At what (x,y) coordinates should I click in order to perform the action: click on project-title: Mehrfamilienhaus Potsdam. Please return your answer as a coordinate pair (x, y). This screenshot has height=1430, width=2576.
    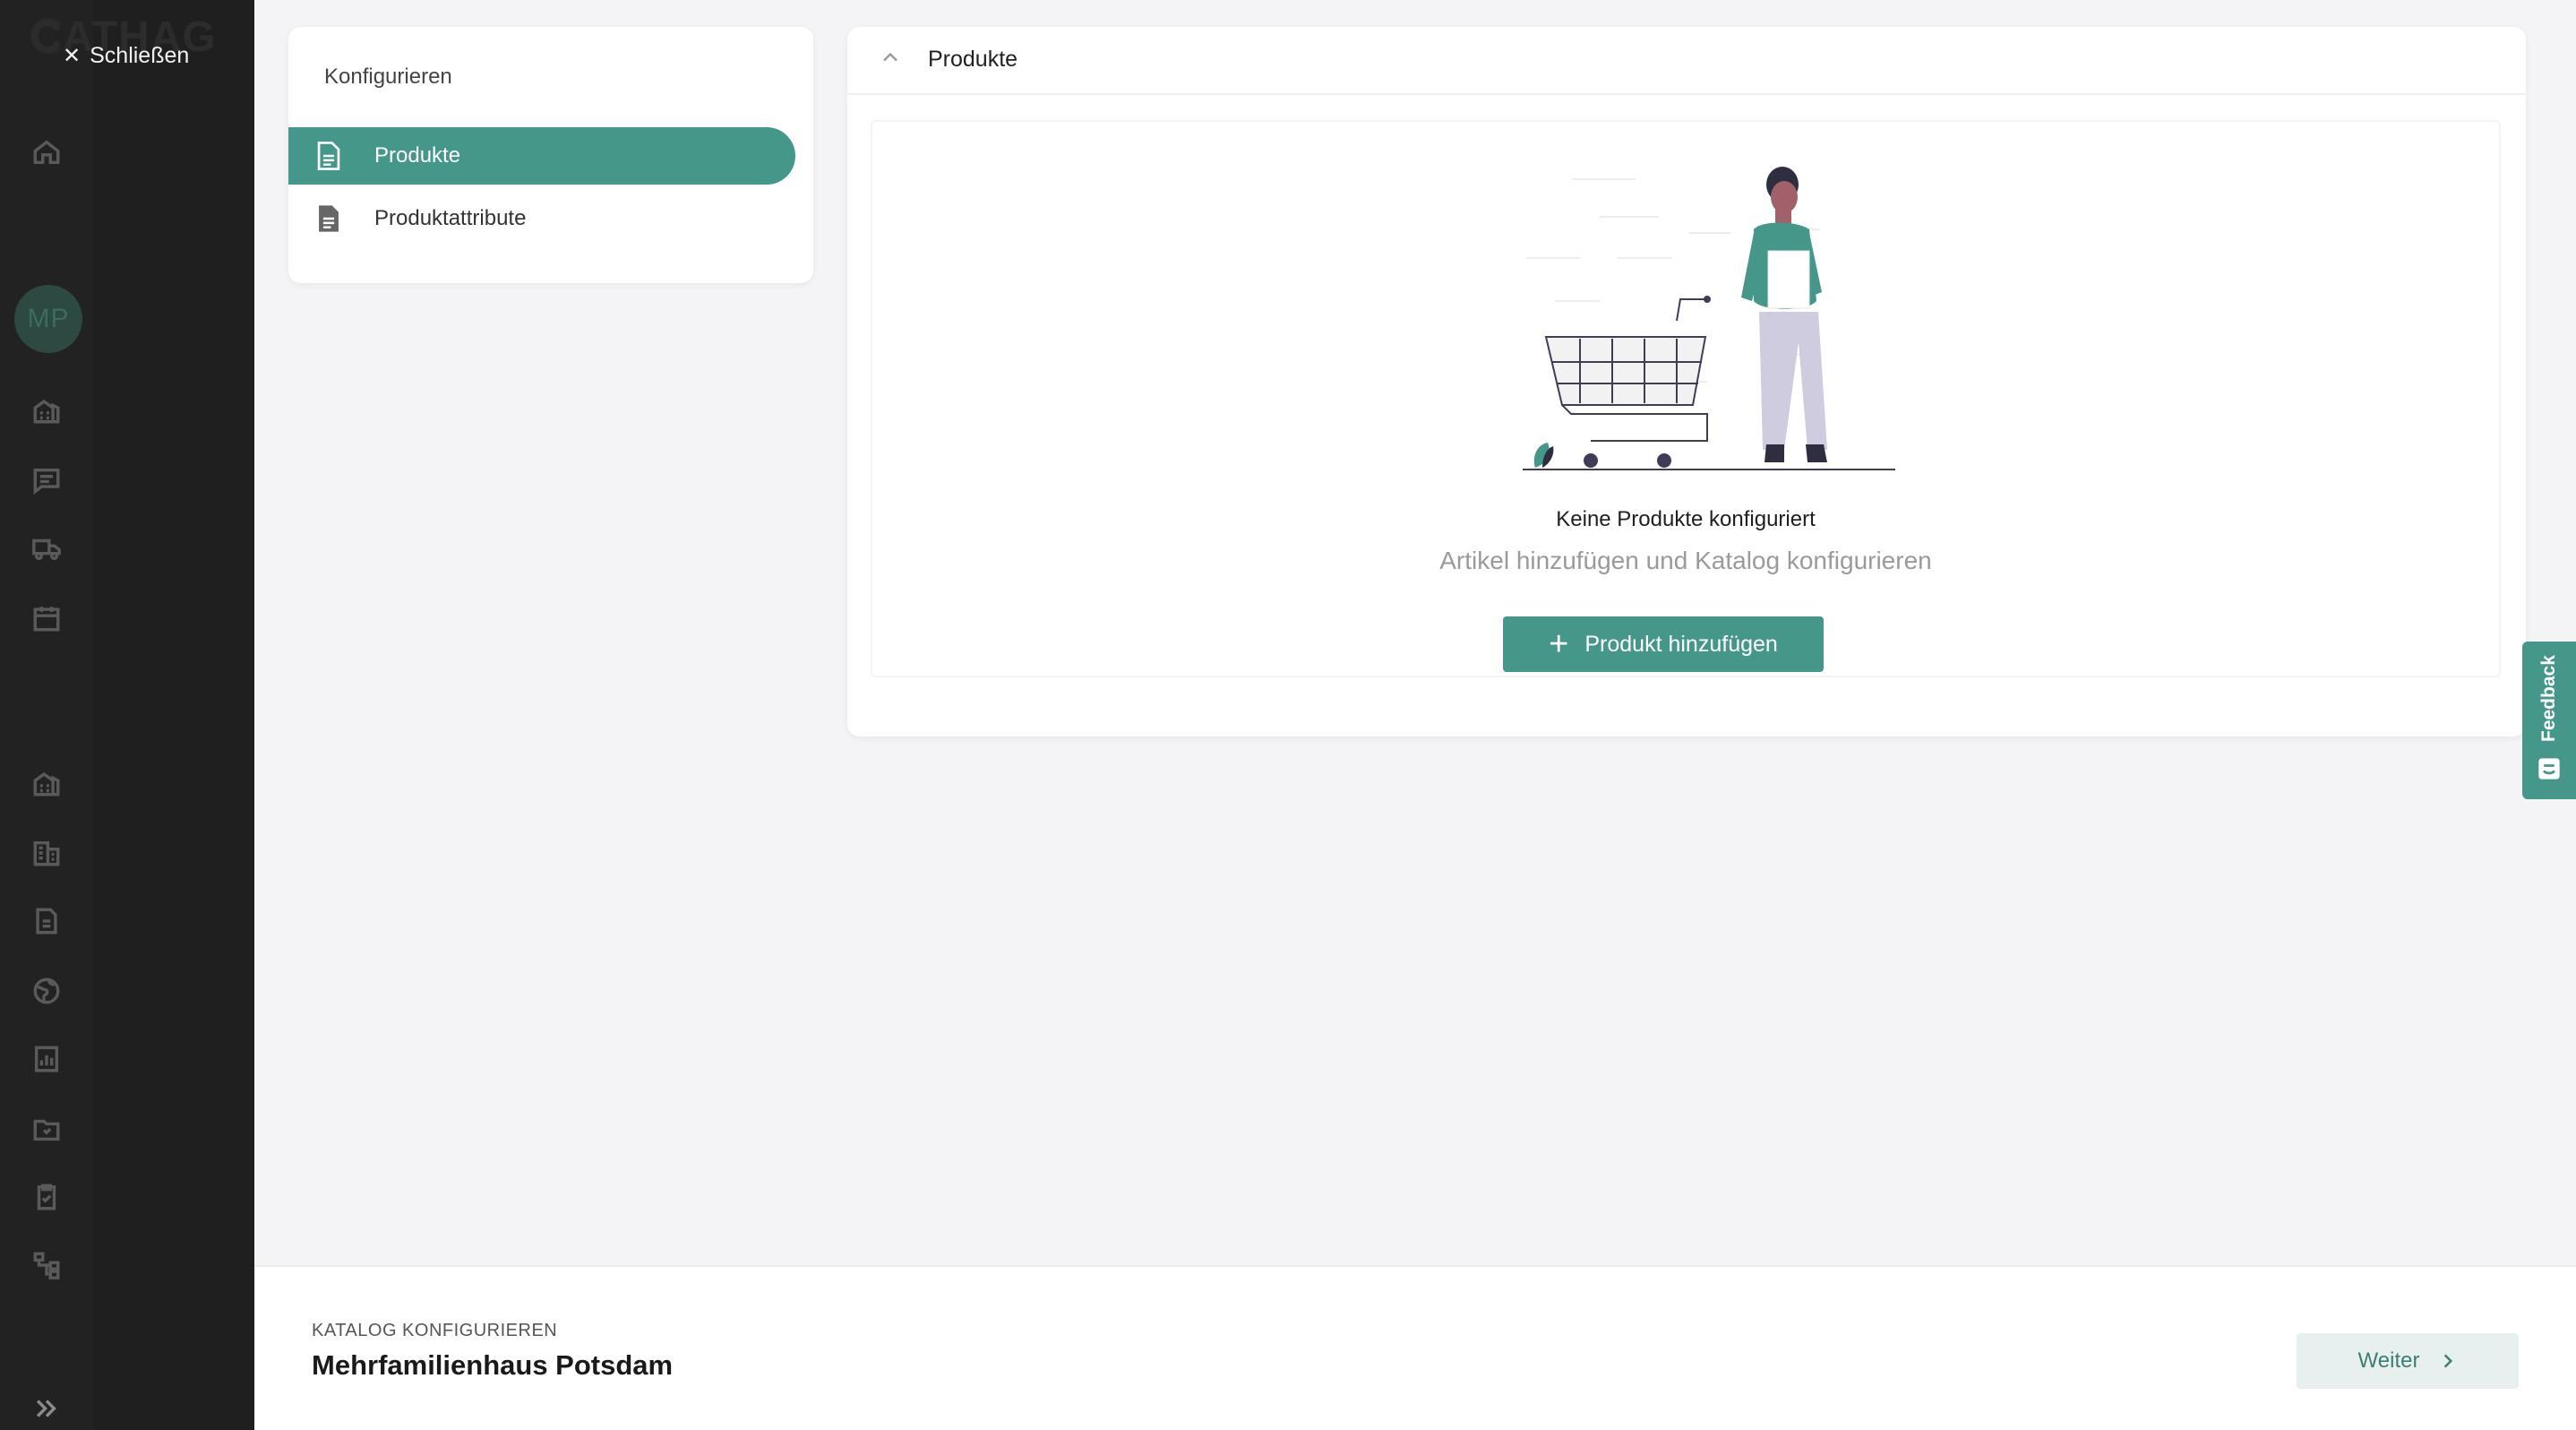
    Looking at the image, I should click on (493, 1365).